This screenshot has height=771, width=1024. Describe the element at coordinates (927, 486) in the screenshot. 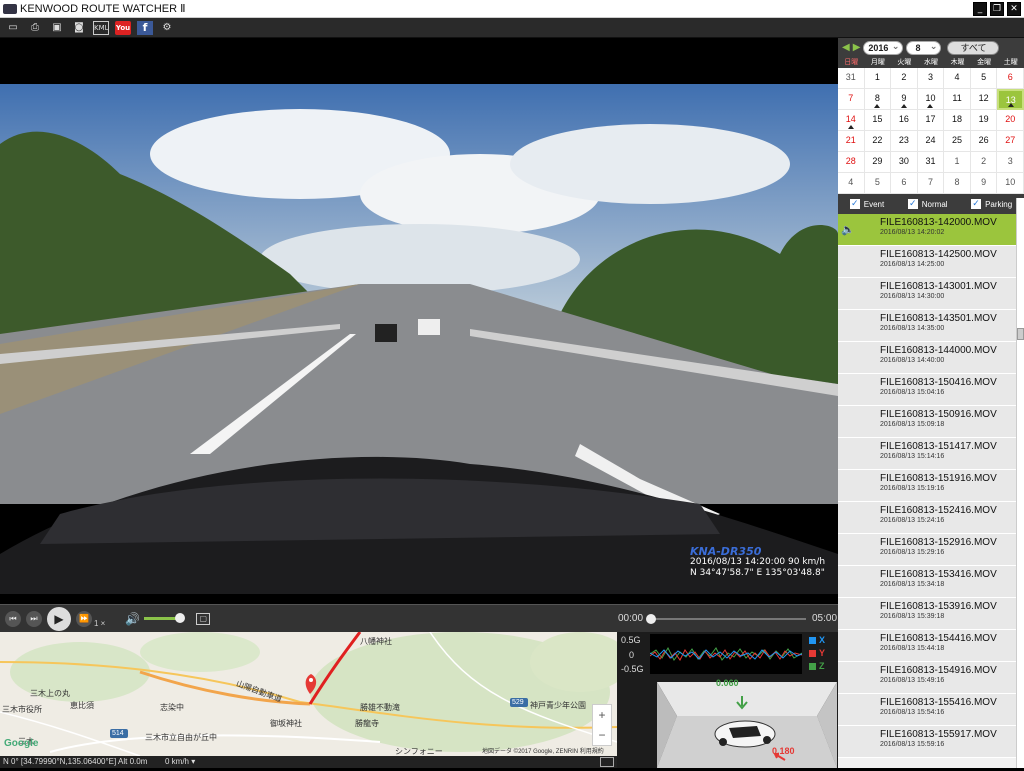

I see `file-list-item: FILE160813-151916.MOV 2016/08/13 15:19:16` at that location.